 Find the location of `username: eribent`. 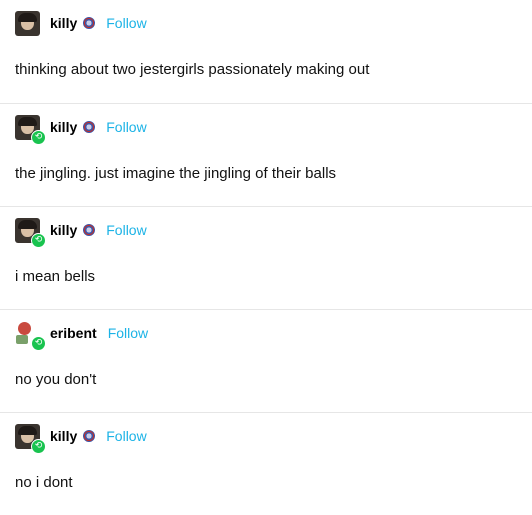

username: eribent is located at coordinates (73, 333).